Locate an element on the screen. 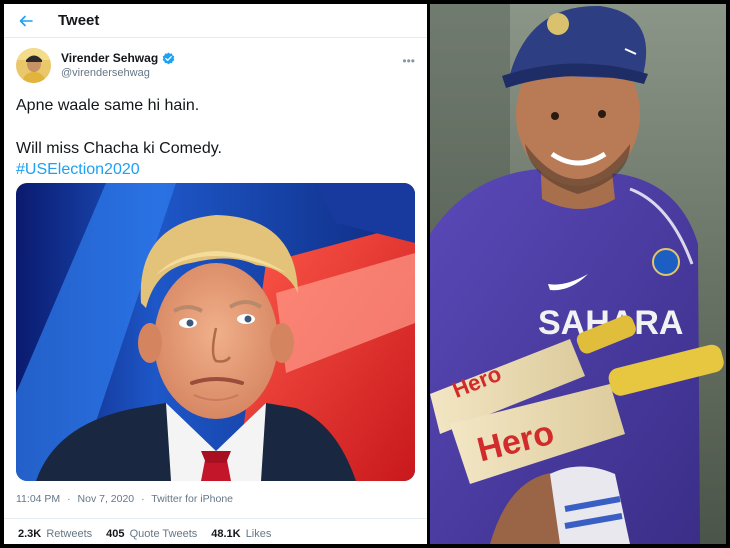 Image resolution: width=730 pixels, height=548 pixels. arrow-left-icon is located at coordinates (26, 21).